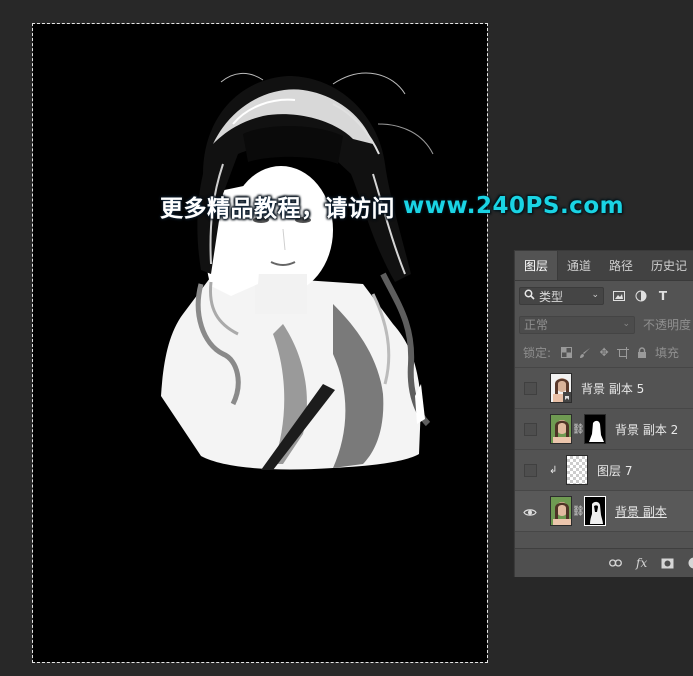 Image resolution: width=693 pixels, height=676 pixels. I want to click on filter-bar: 类型 ⌄ T, so click(604, 296).